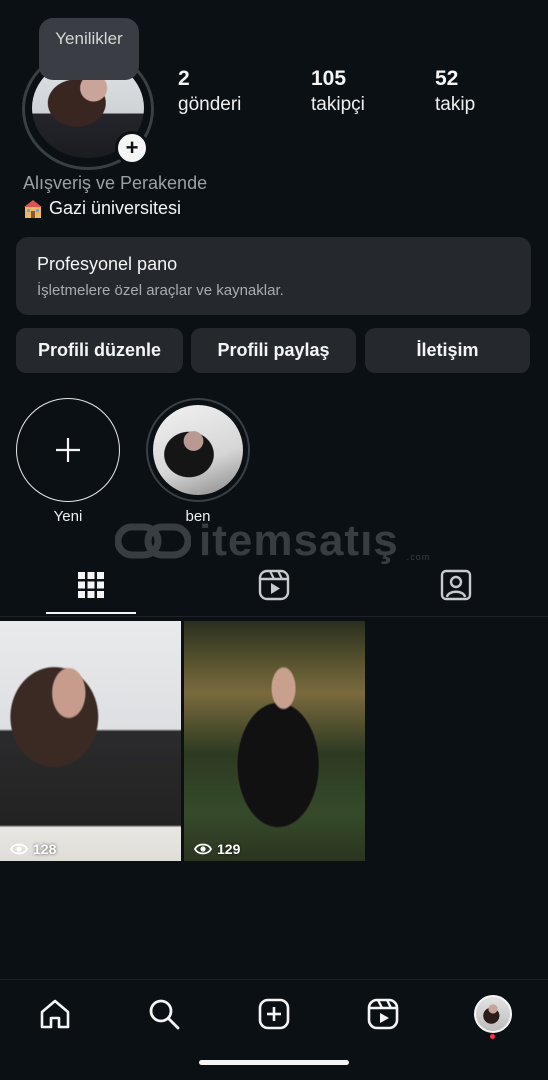 The width and height of the screenshot is (548, 1080). I want to click on plus-icon, so click(68, 450).